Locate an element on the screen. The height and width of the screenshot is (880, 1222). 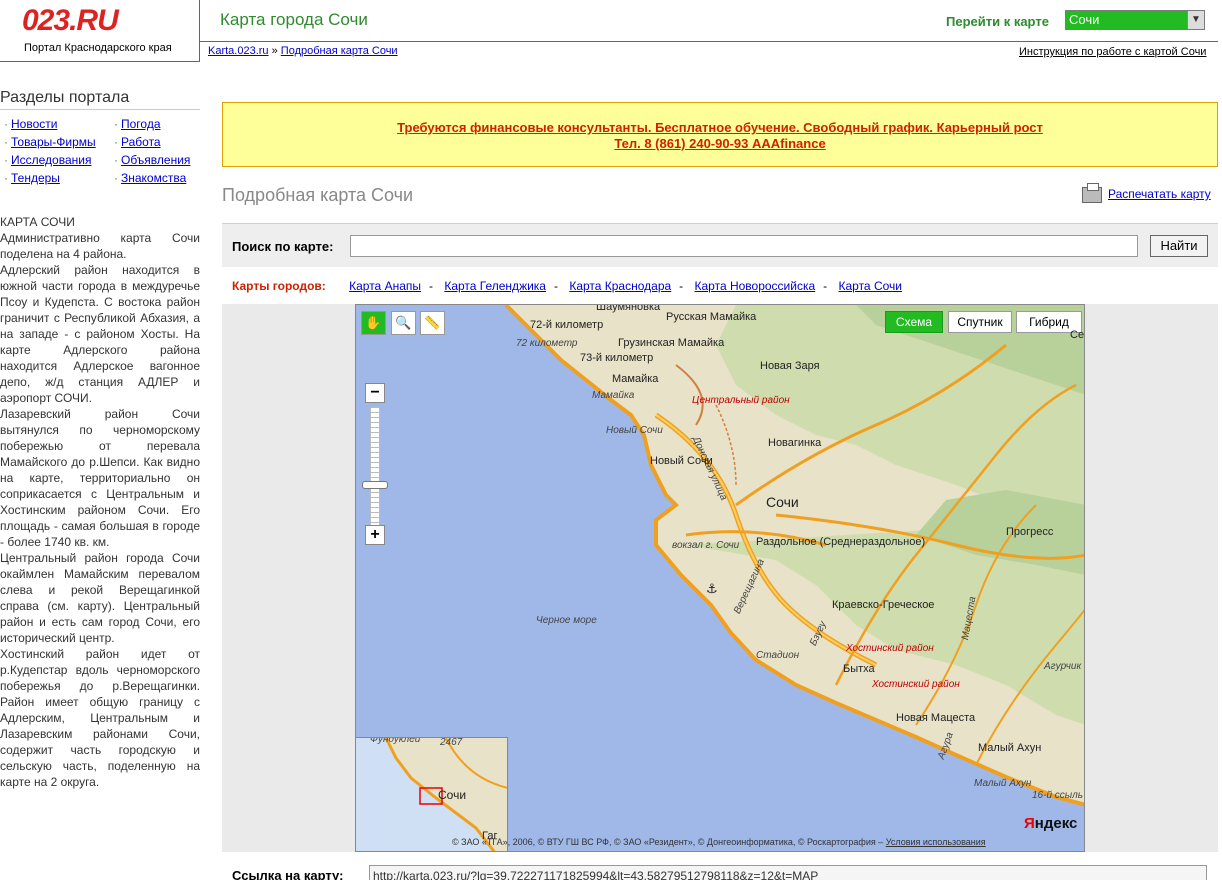
goto-map-select: Сочи ▼ is located at coordinates (1135, 20).